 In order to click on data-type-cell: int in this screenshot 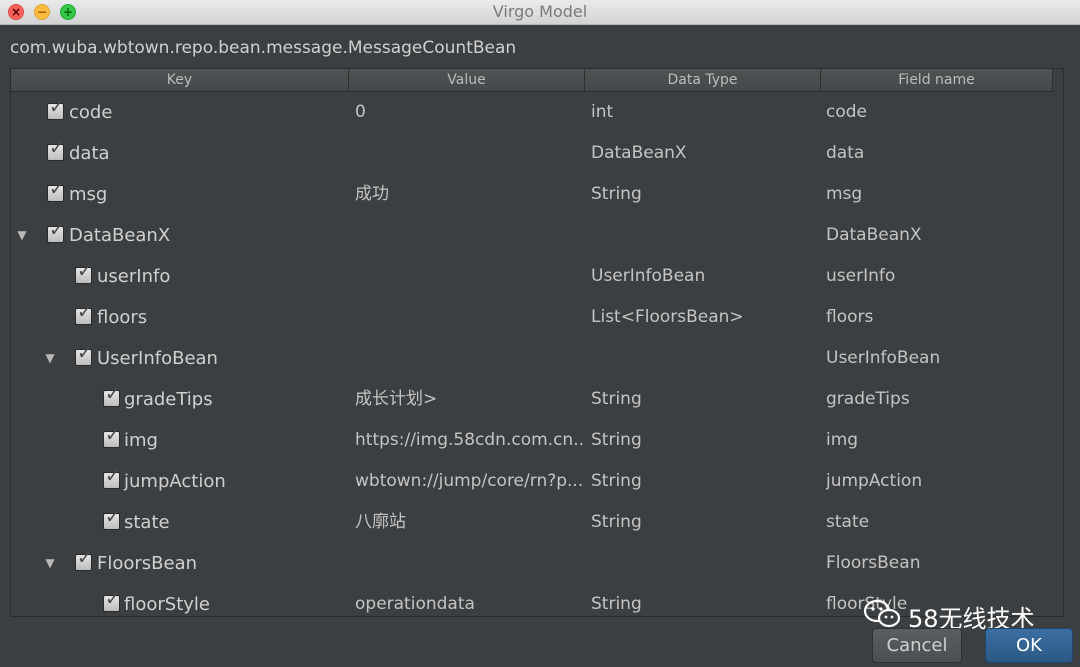, I will do `click(602, 112)`.